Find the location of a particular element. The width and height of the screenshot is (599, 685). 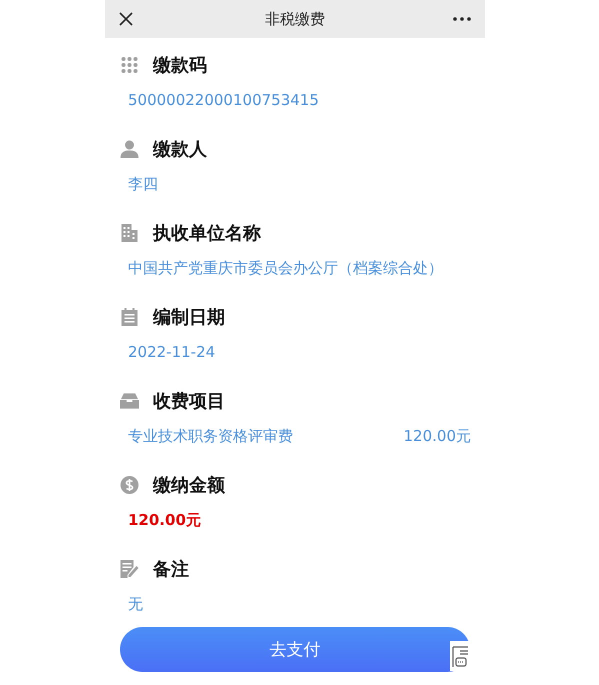

field-value: 50000022000100753415 is located at coordinates (223, 100).